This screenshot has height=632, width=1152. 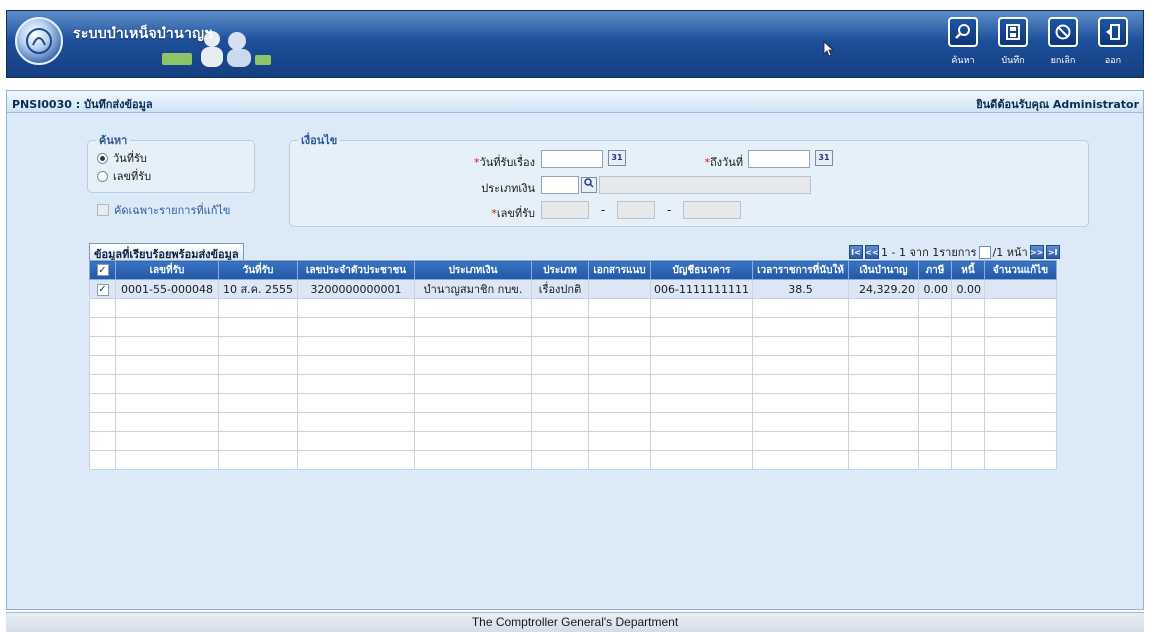 I want to click on search-button-label: ค้นหา, so click(x=963, y=61).